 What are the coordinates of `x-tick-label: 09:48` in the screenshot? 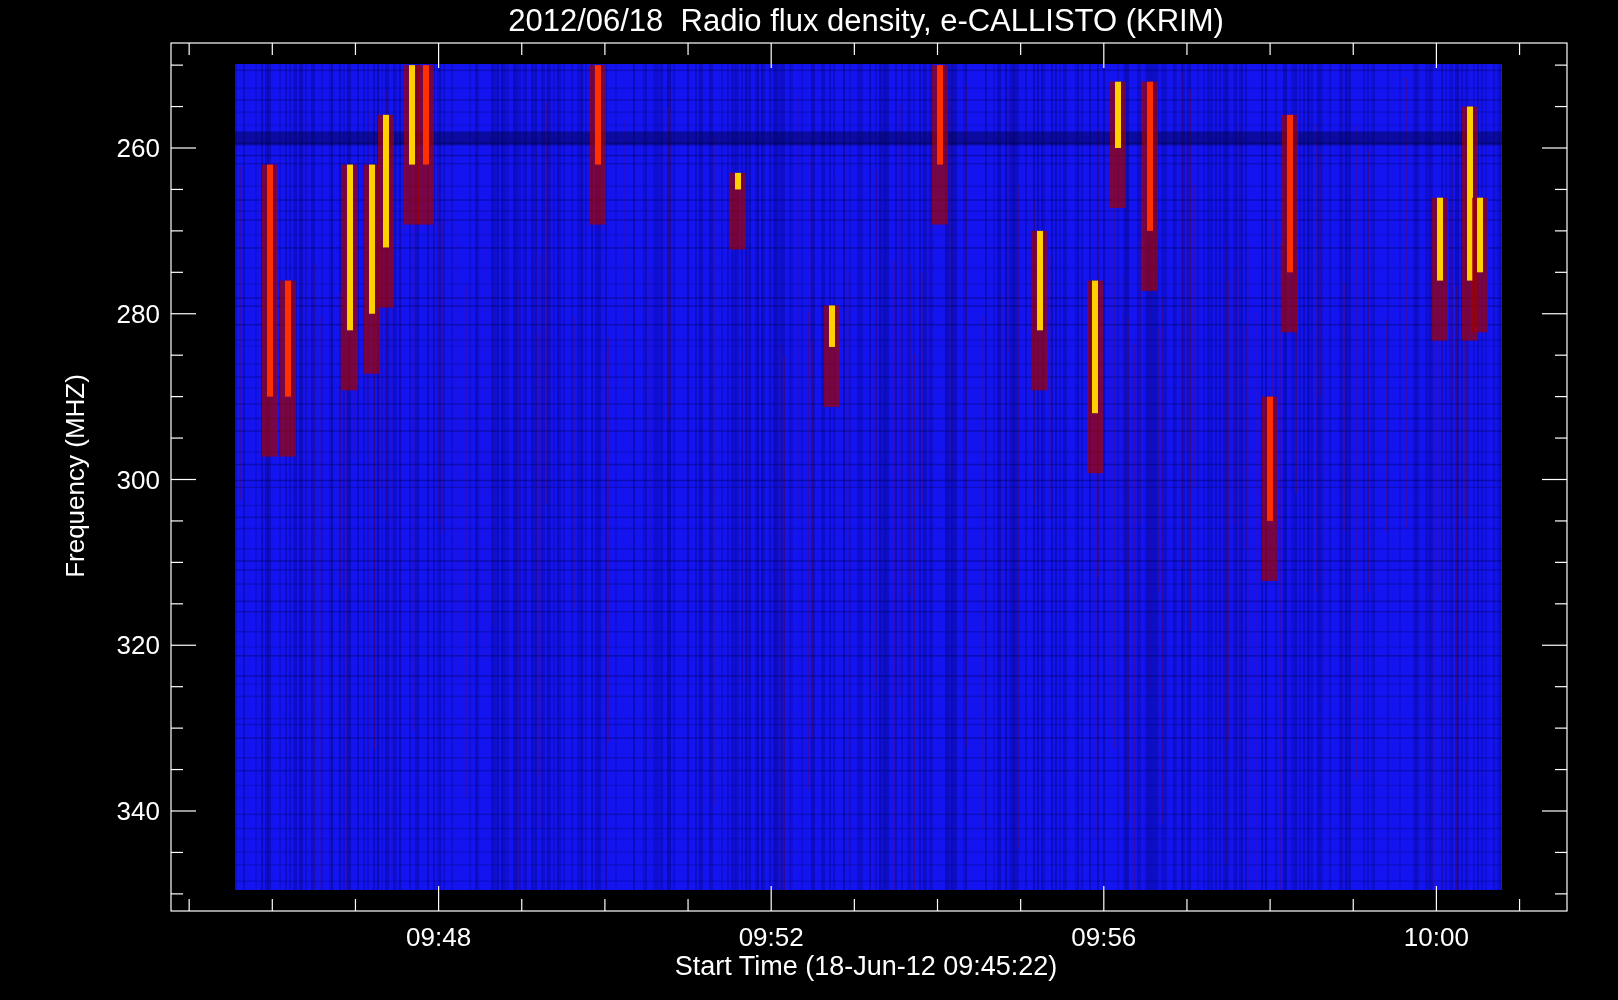 It's located at (439, 937).